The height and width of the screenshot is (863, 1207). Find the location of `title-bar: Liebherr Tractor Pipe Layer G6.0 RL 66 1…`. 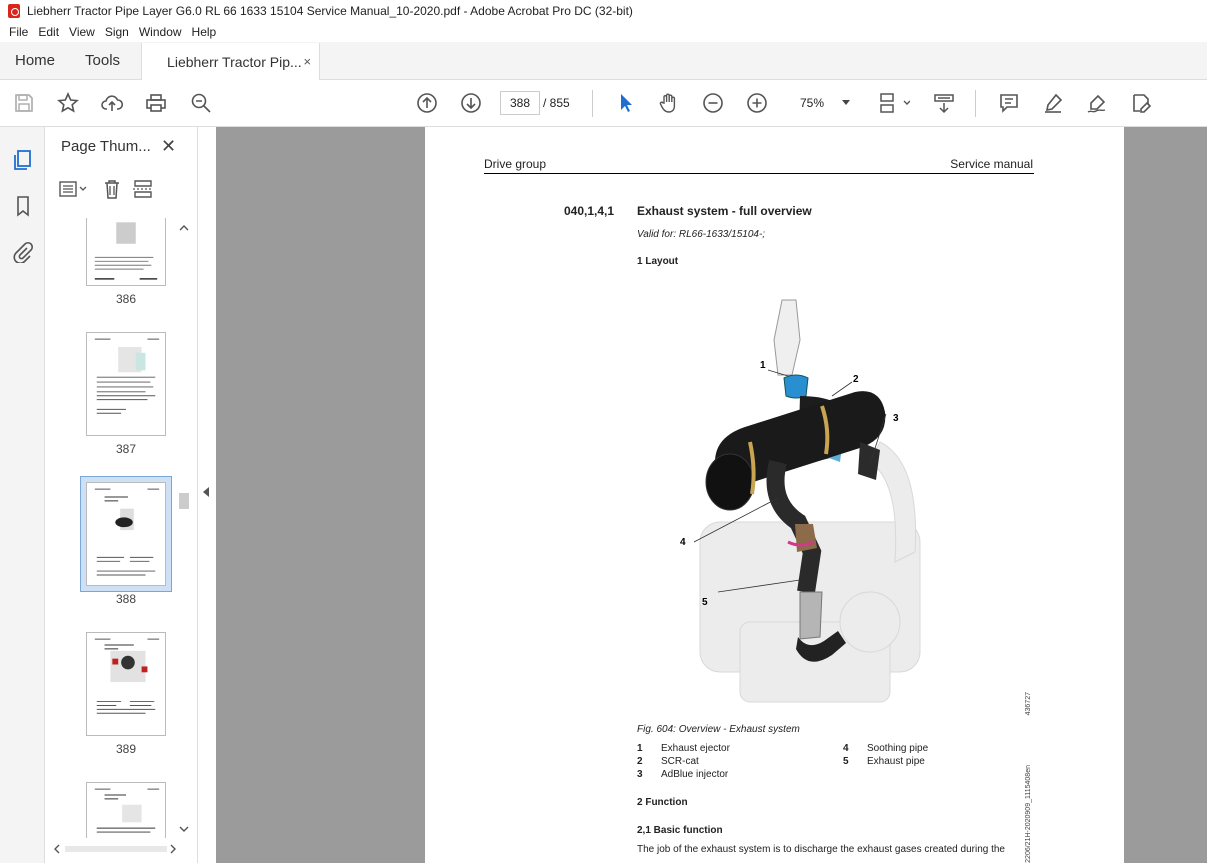

title-bar: Liebherr Tractor Pipe Layer G6.0 RL 66 1… is located at coordinates (603, 11).